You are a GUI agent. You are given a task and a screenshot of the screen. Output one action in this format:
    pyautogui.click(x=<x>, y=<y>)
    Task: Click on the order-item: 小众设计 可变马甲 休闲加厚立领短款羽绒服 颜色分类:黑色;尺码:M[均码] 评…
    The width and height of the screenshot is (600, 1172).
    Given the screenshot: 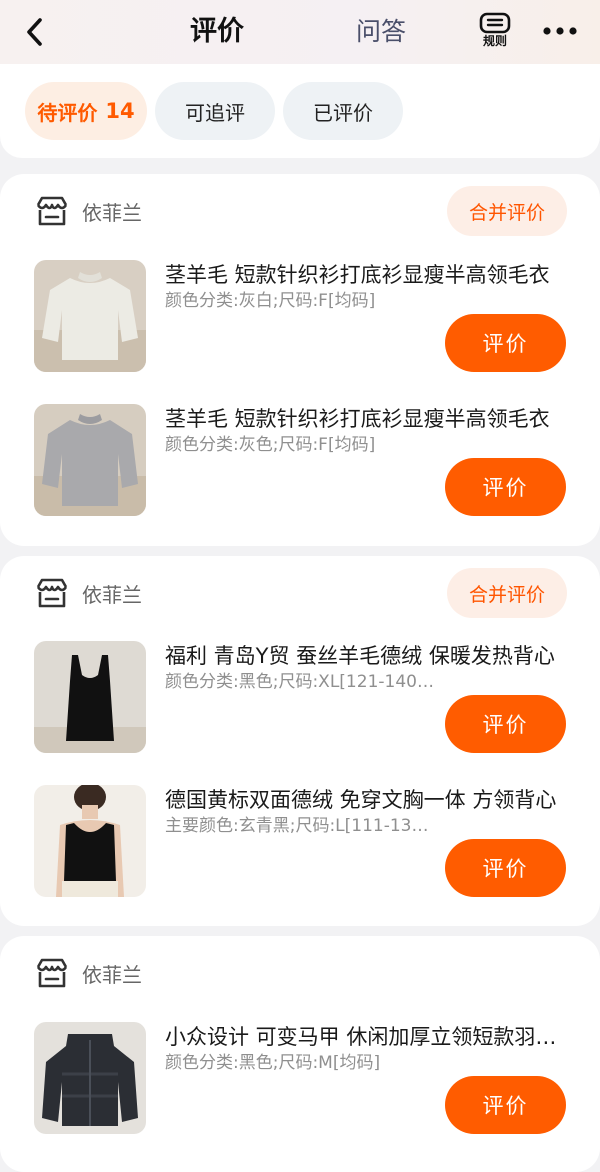 What is the action you would take?
    pyautogui.click(x=300, y=1079)
    